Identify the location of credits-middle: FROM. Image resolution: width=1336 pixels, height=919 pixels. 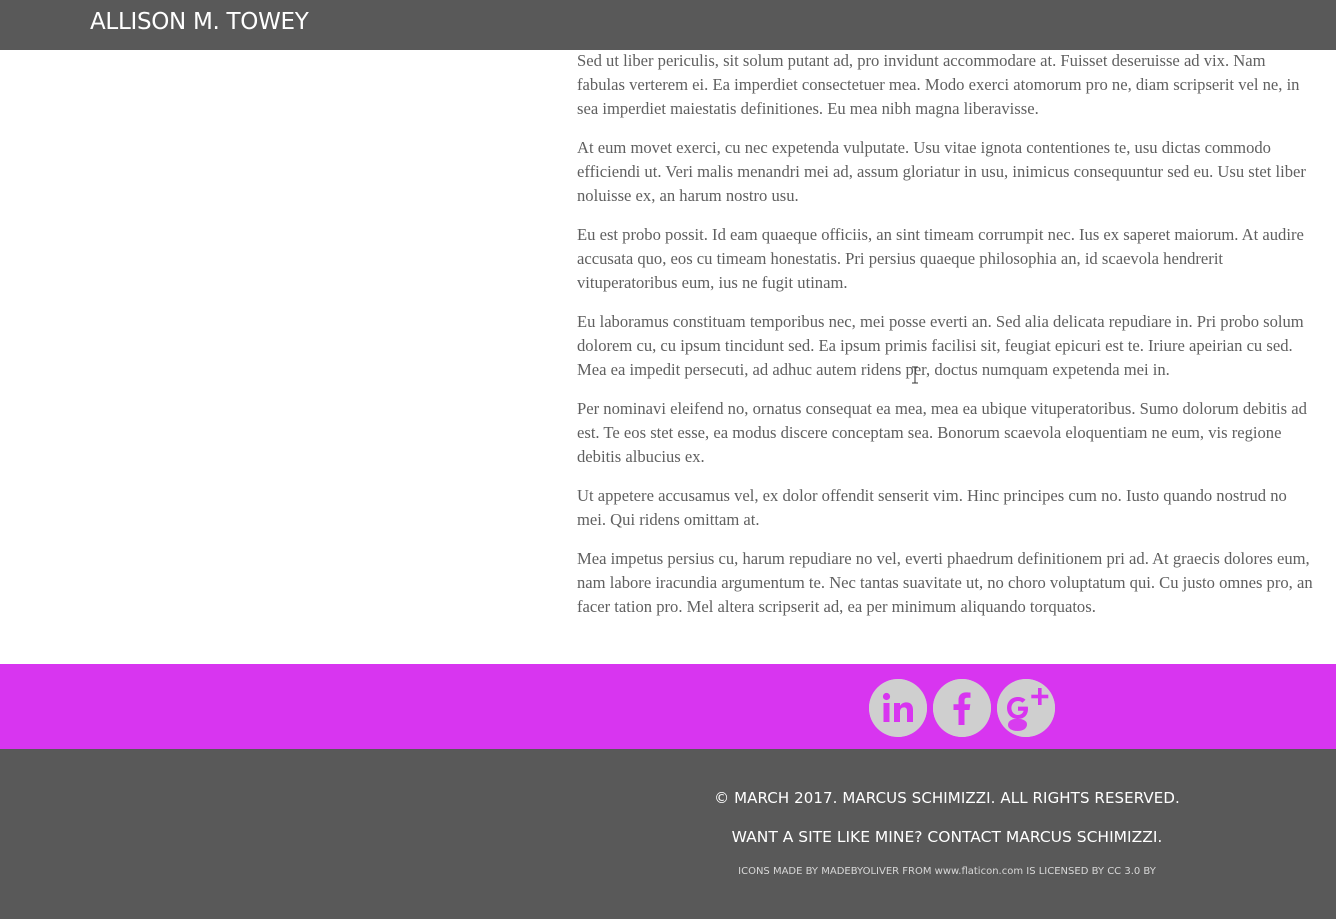
(917, 871).